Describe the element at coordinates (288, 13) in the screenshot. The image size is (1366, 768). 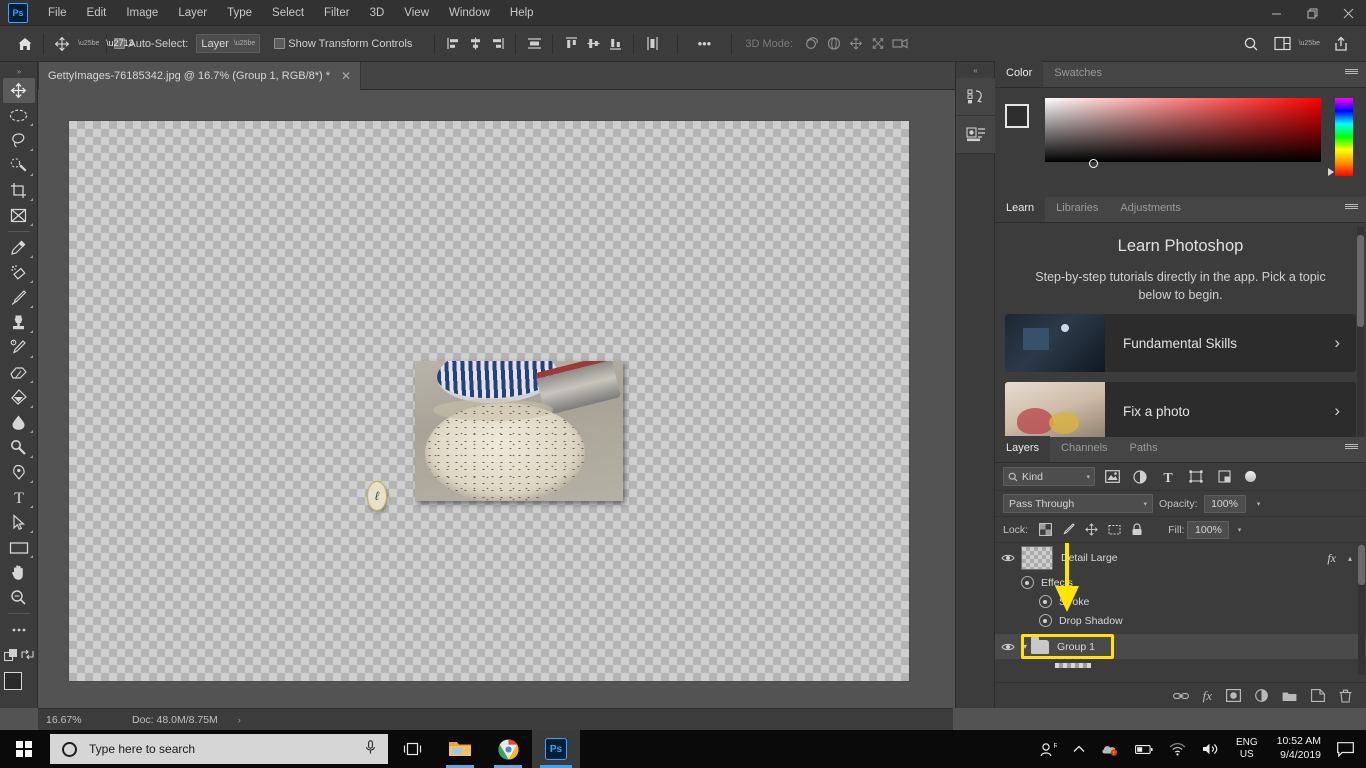
I see `menu-select: Select` at that location.